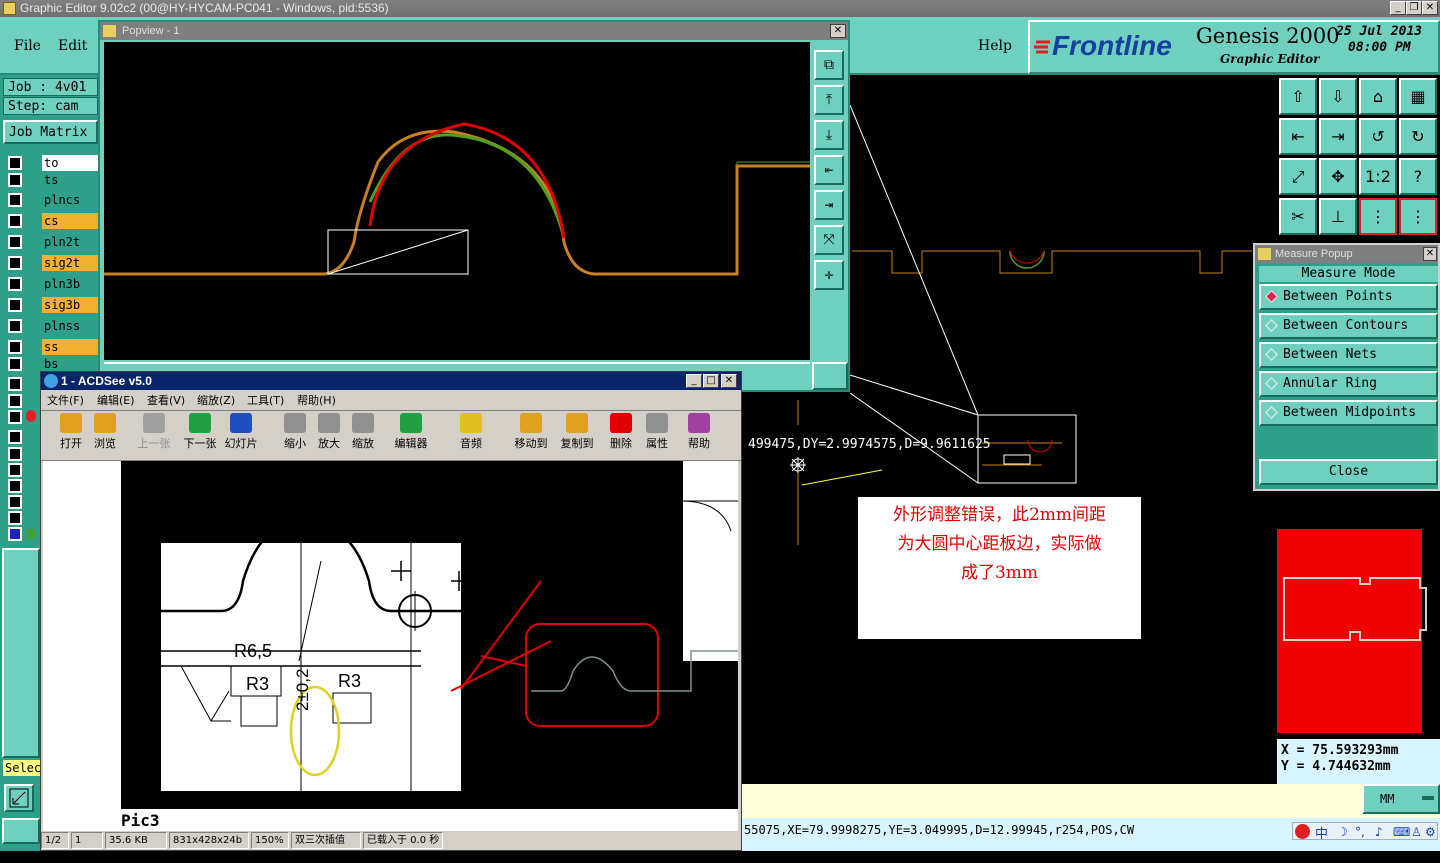 This screenshot has height=863, width=1440. I want to click on left-bottom-button, so click(21, 831).